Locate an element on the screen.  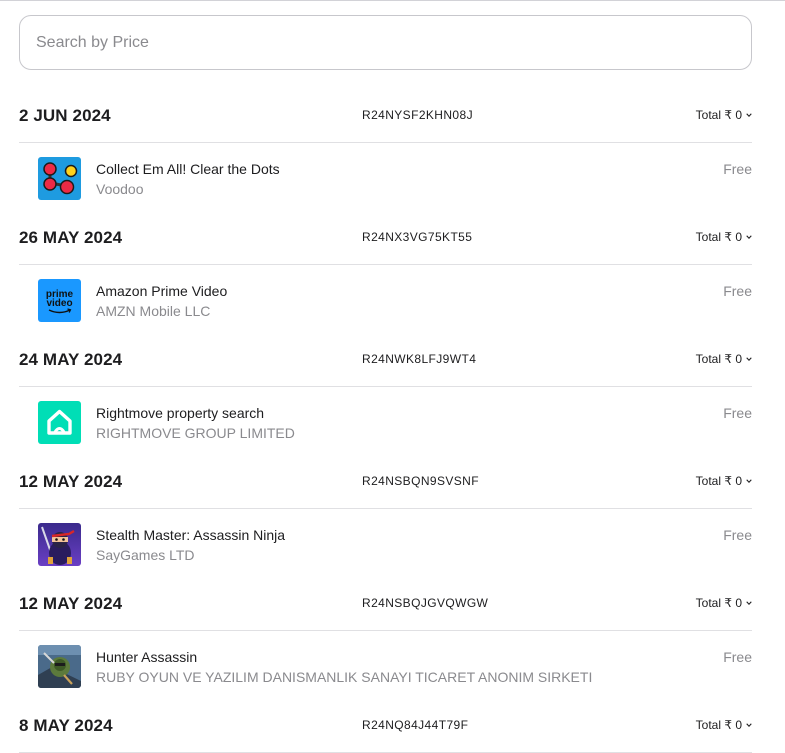
app-developer: Voodoo is located at coordinates (120, 189).